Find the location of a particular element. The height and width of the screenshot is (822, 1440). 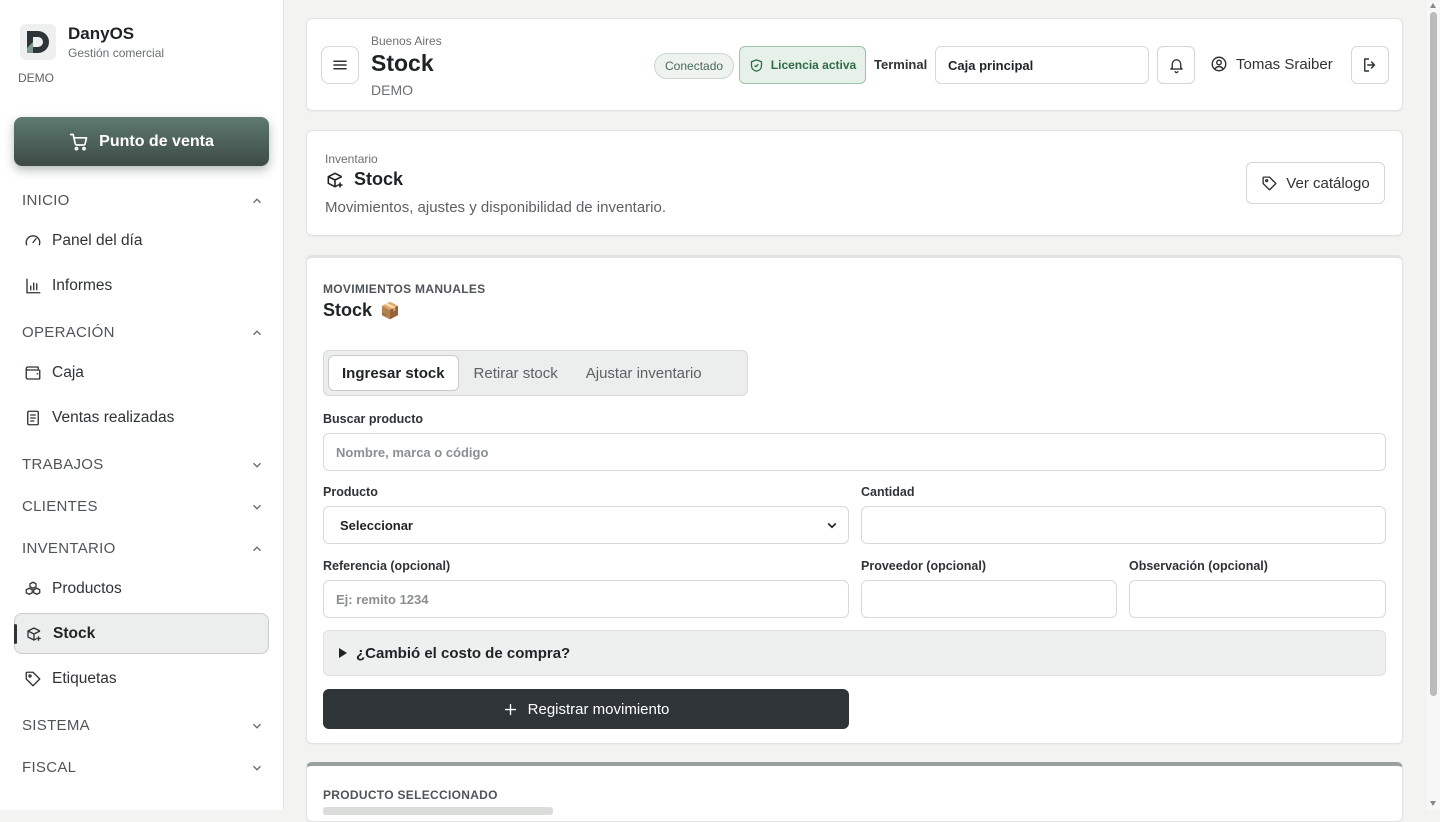

scroll-down-arrow-icon is located at coordinates (1433, 803).